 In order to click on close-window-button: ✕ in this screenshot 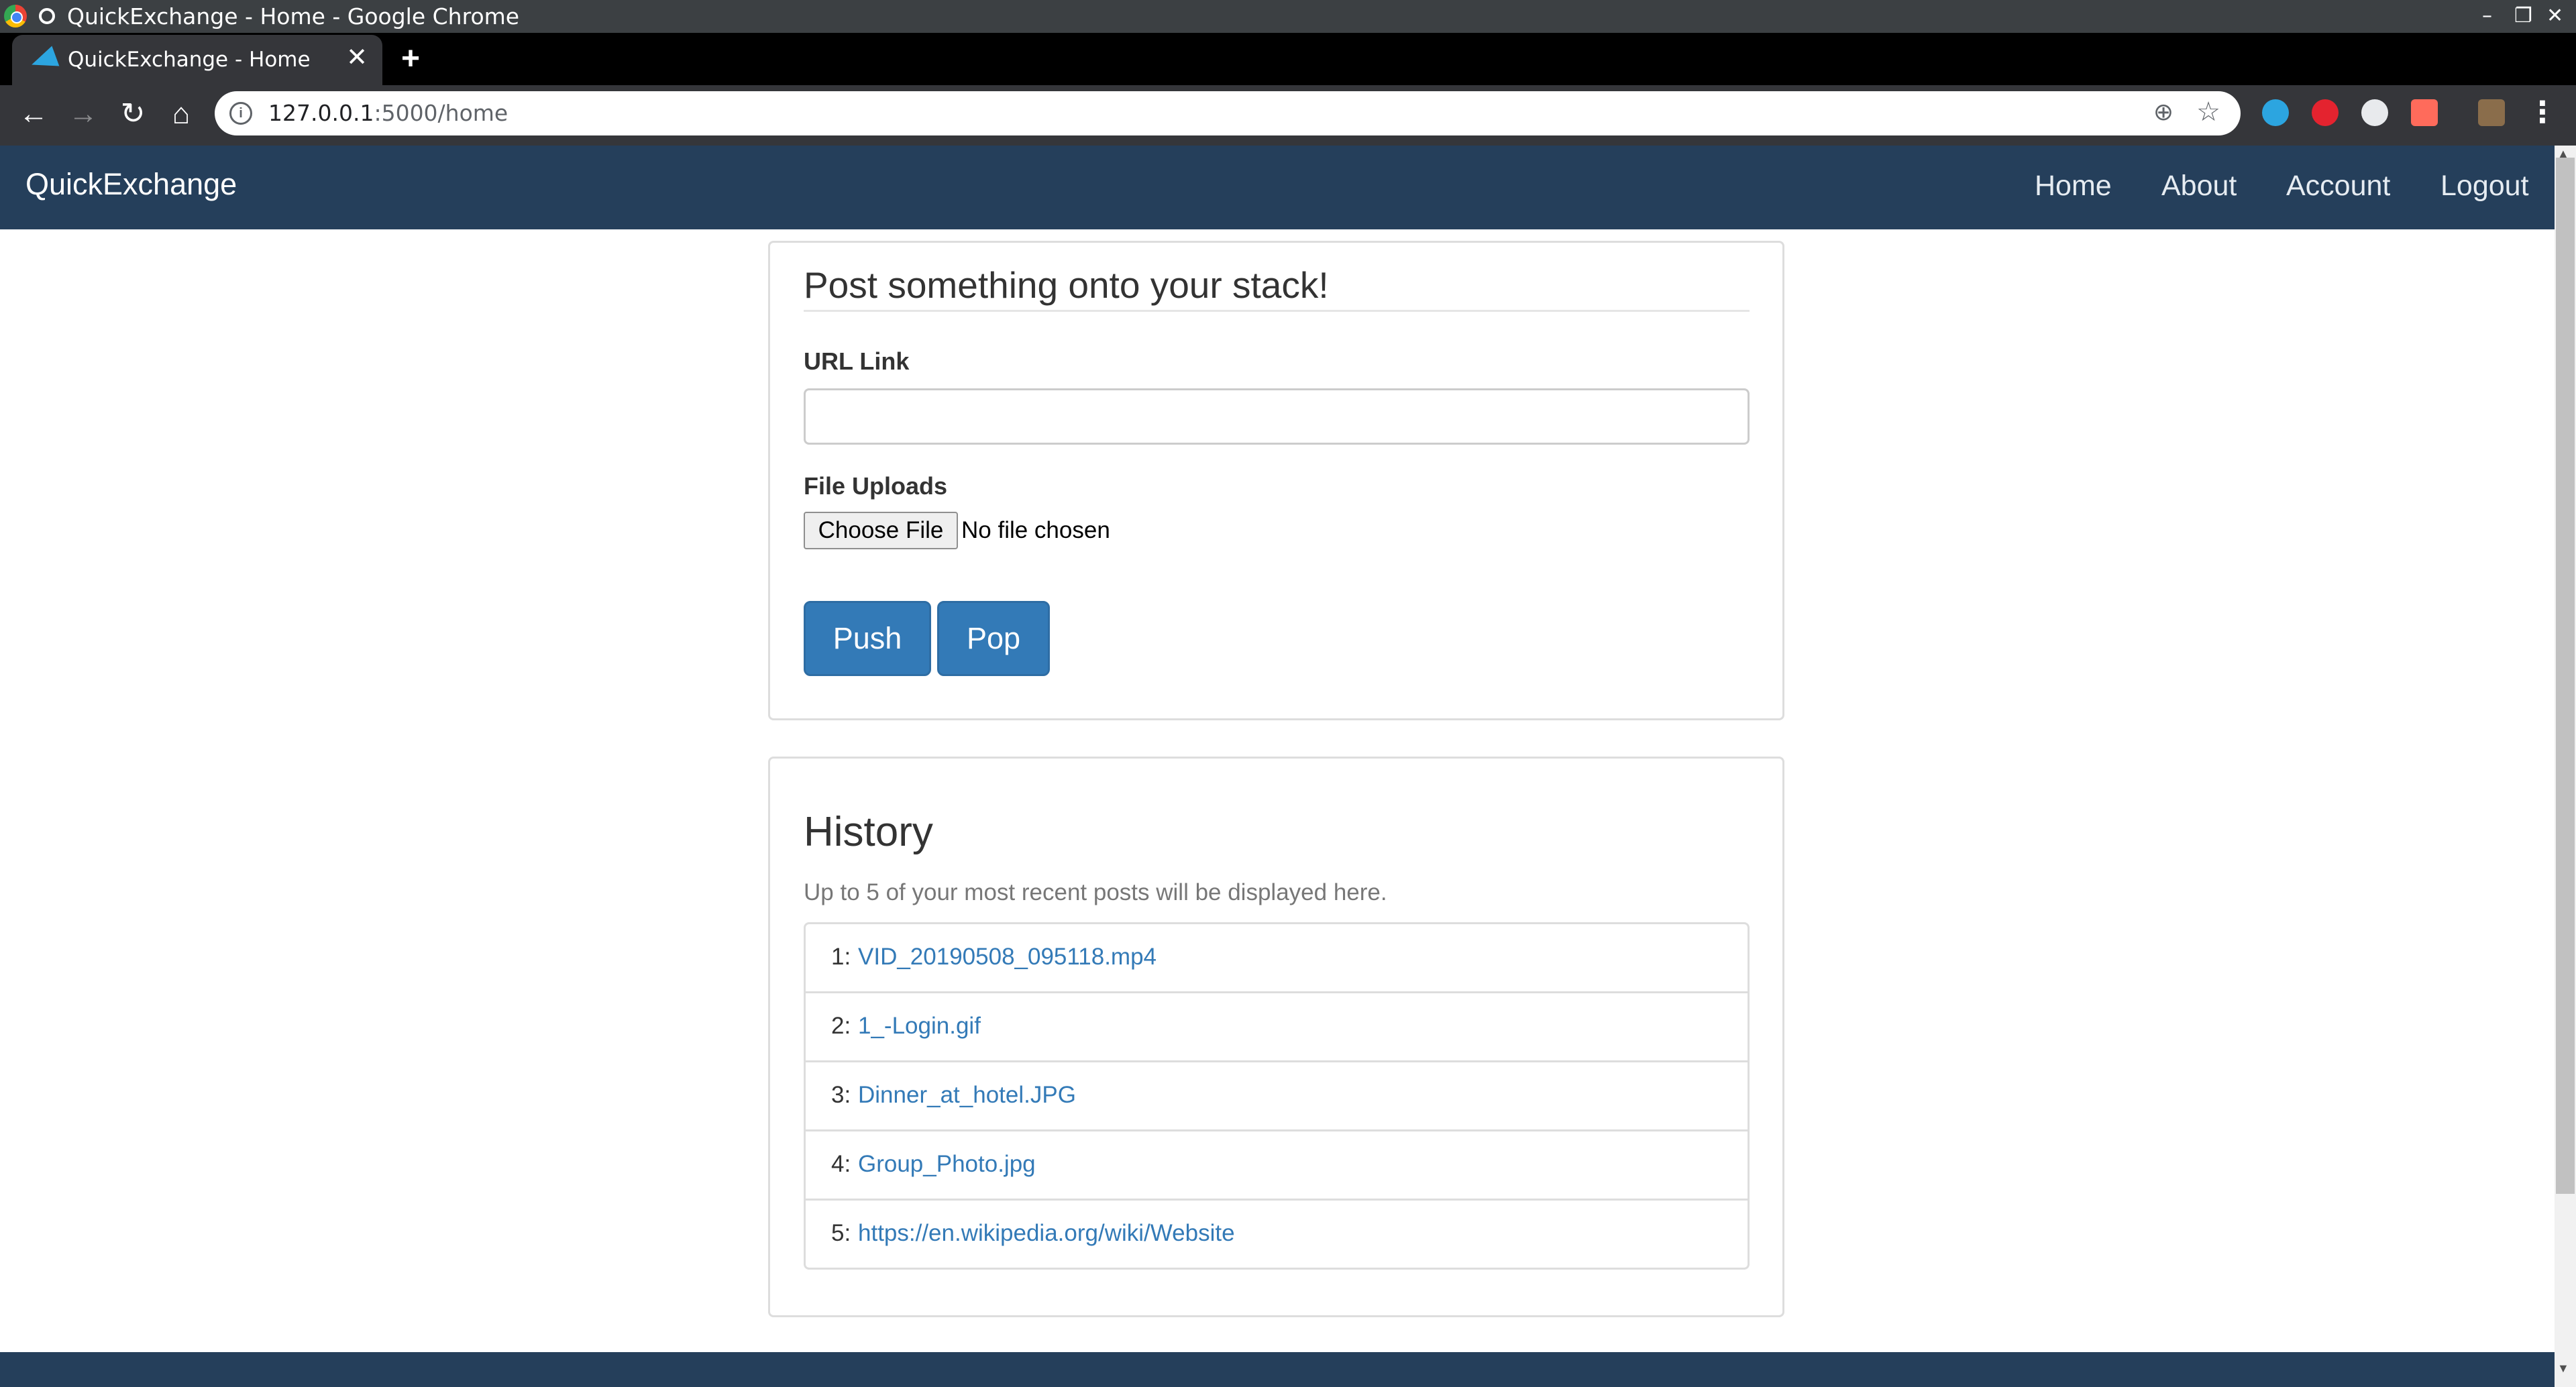, I will do `click(2554, 16)`.